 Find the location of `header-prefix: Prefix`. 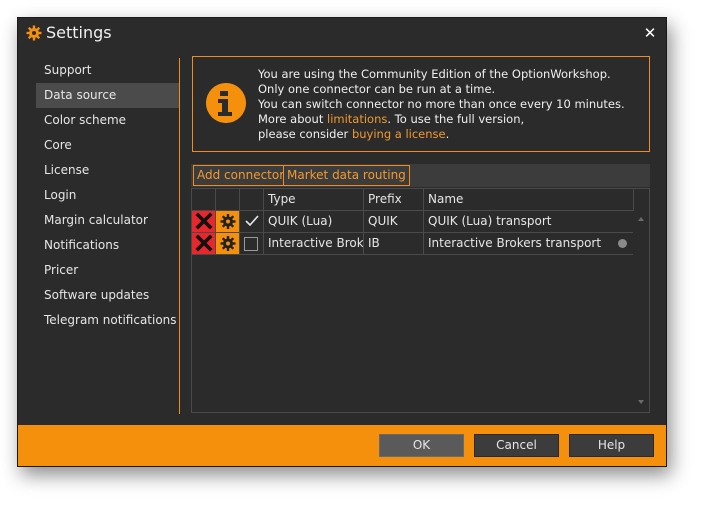

header-prefix: Prefix is located at coordinates (394, 200).